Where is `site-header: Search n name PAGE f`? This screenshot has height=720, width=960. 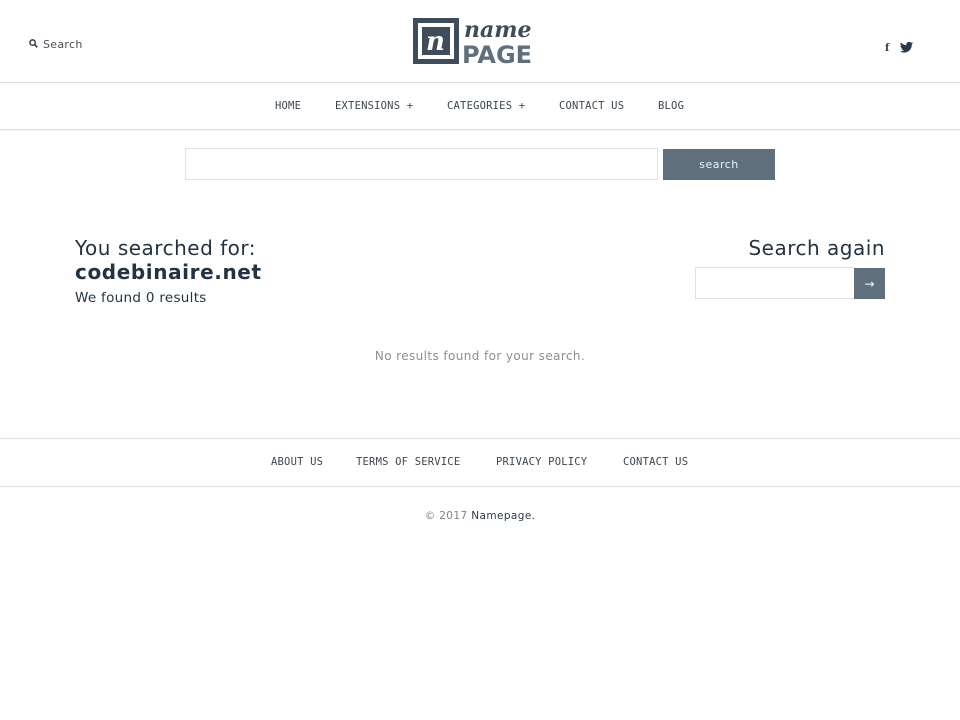 site-header: Search n name PAGE f is located at coordinates (480, 41).